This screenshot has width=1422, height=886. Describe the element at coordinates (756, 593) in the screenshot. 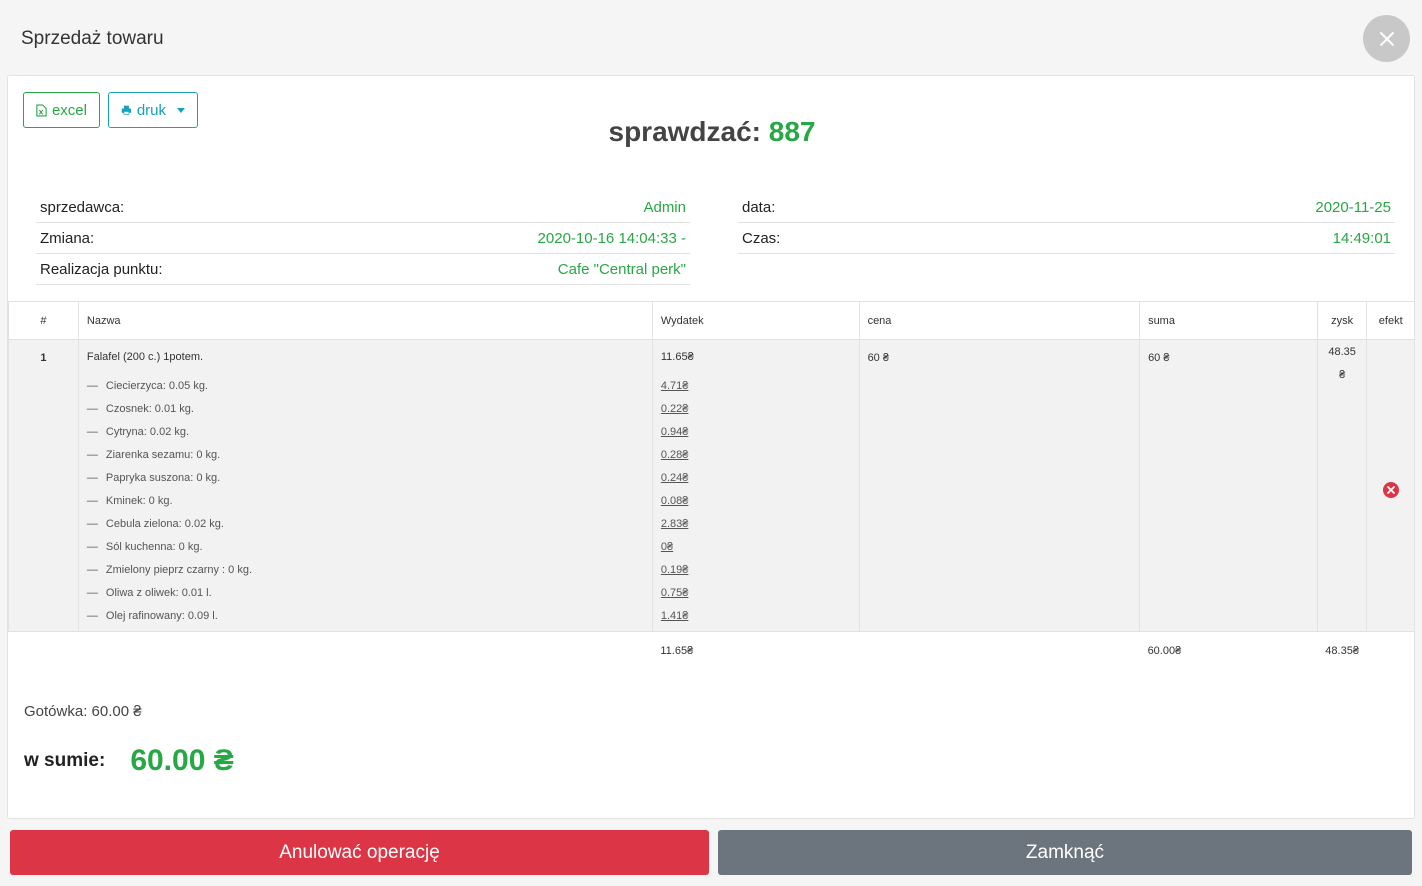

I see `ingredient-cost-link: 0.75₴` at that location.